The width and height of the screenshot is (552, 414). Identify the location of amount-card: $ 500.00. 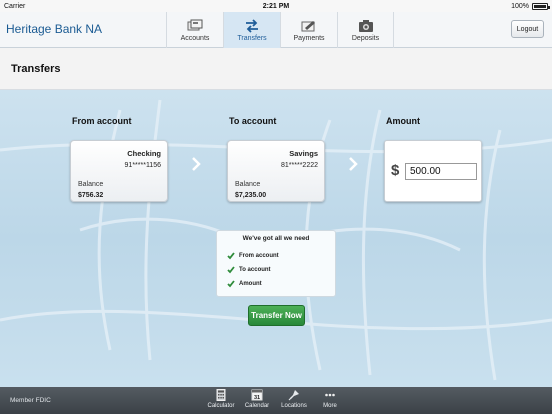
(433, 171).